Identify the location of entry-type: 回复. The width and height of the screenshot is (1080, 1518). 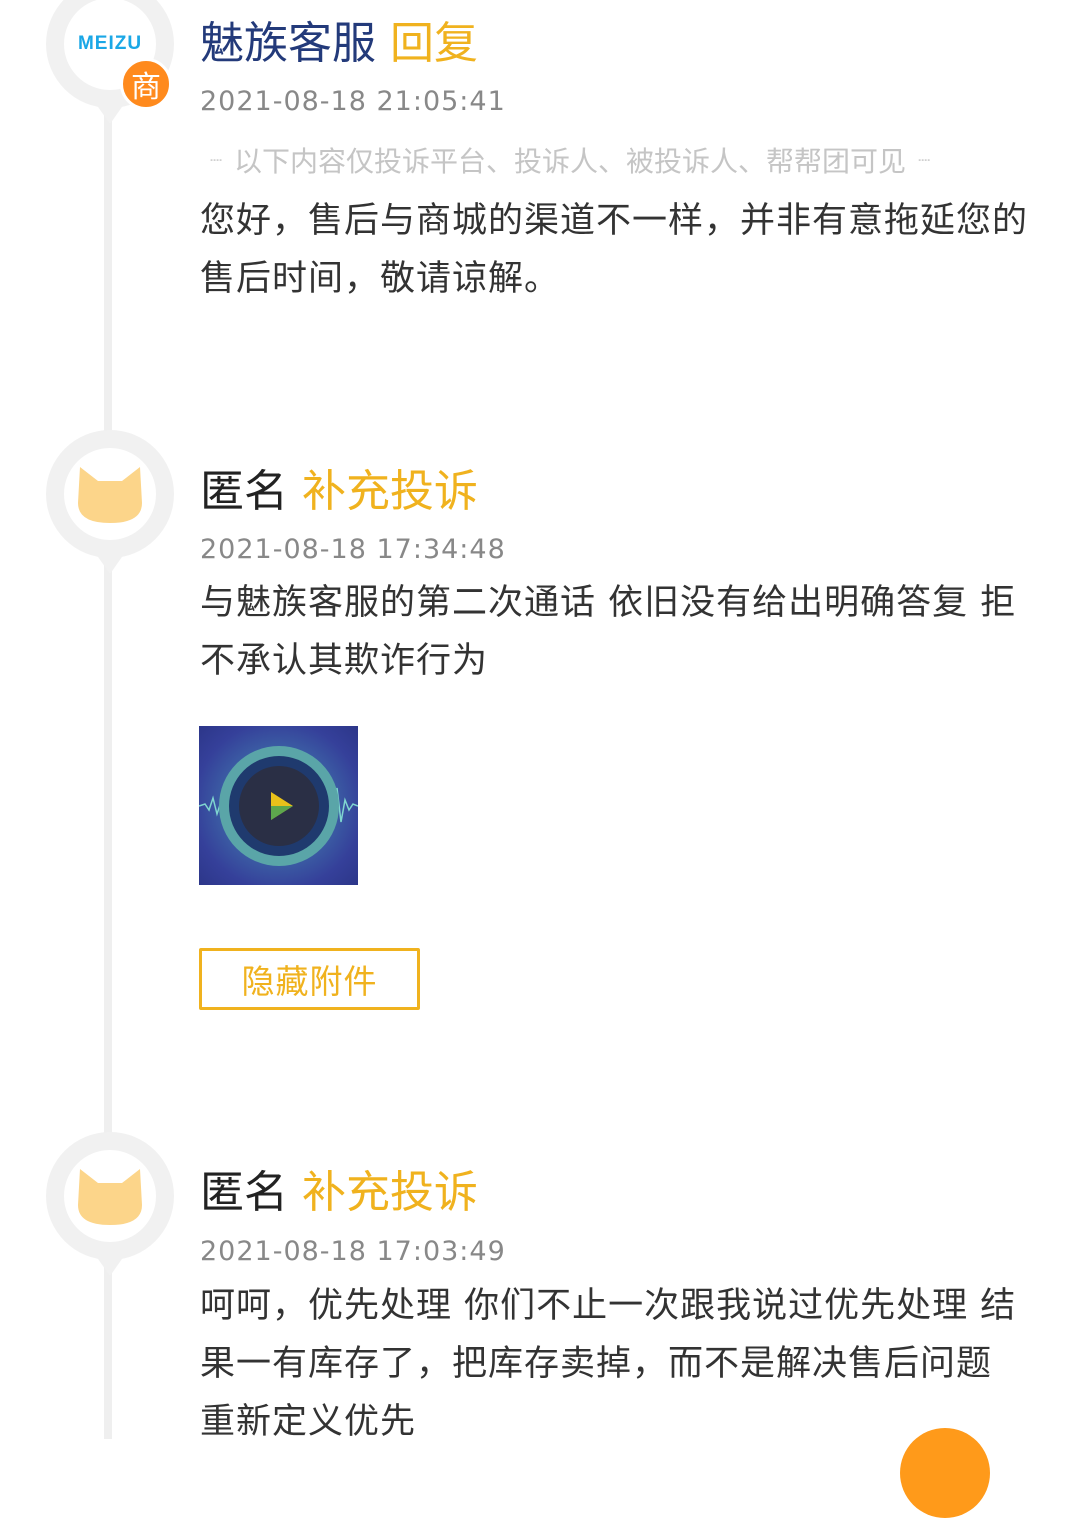
(434, 43).